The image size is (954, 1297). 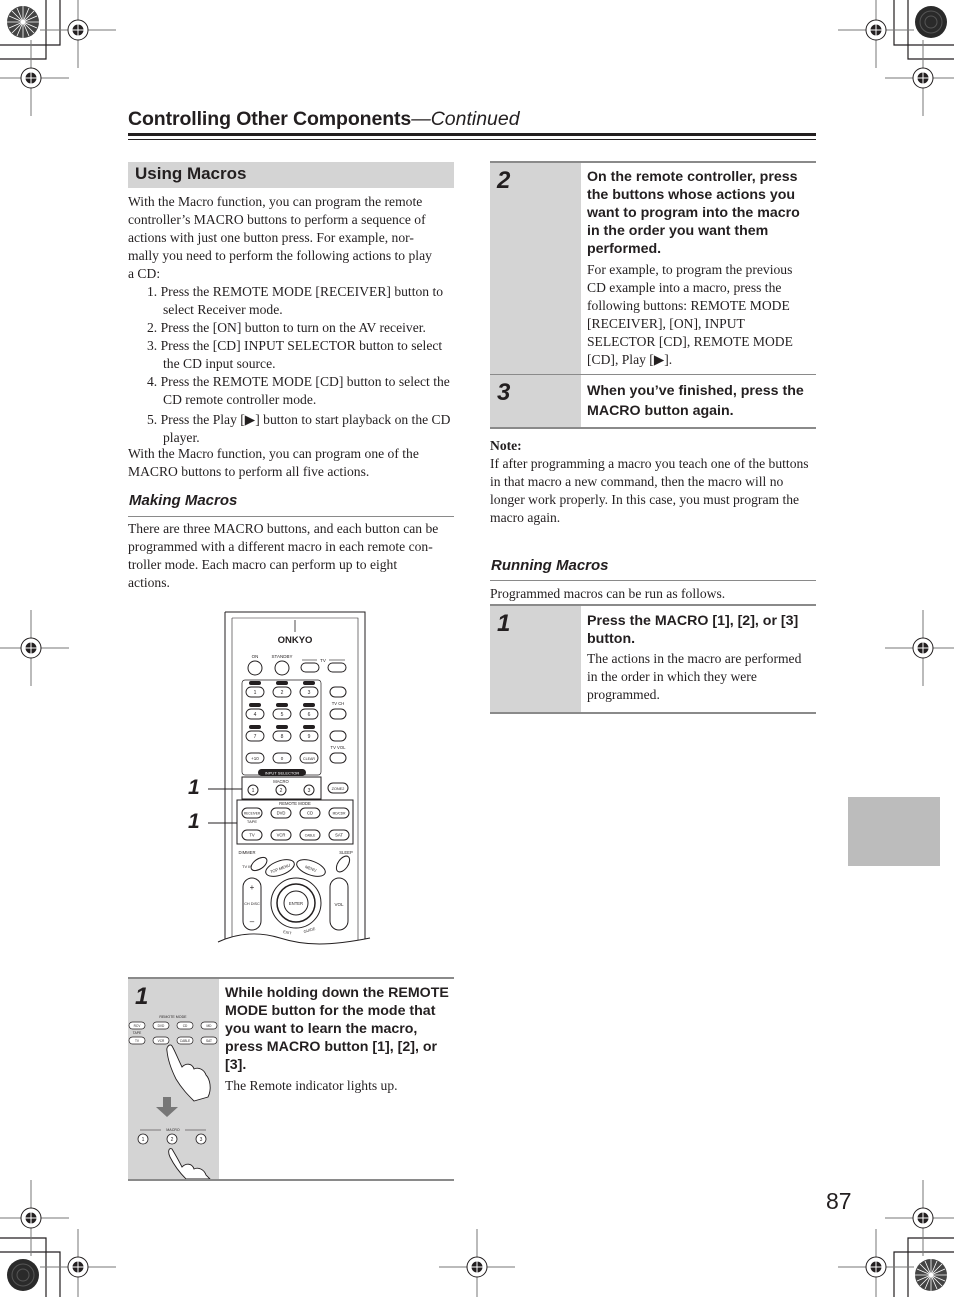 What do you see at coordinates (255, 737) in the screenshot?
I see `number-key-label: 7` at bounding box center [255, 737].